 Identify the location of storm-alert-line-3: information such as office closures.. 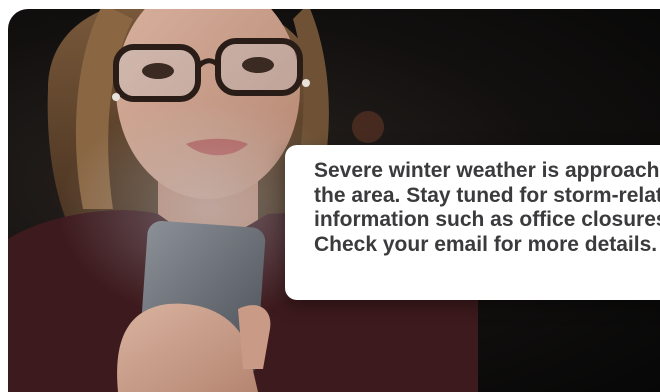
(487, 219).